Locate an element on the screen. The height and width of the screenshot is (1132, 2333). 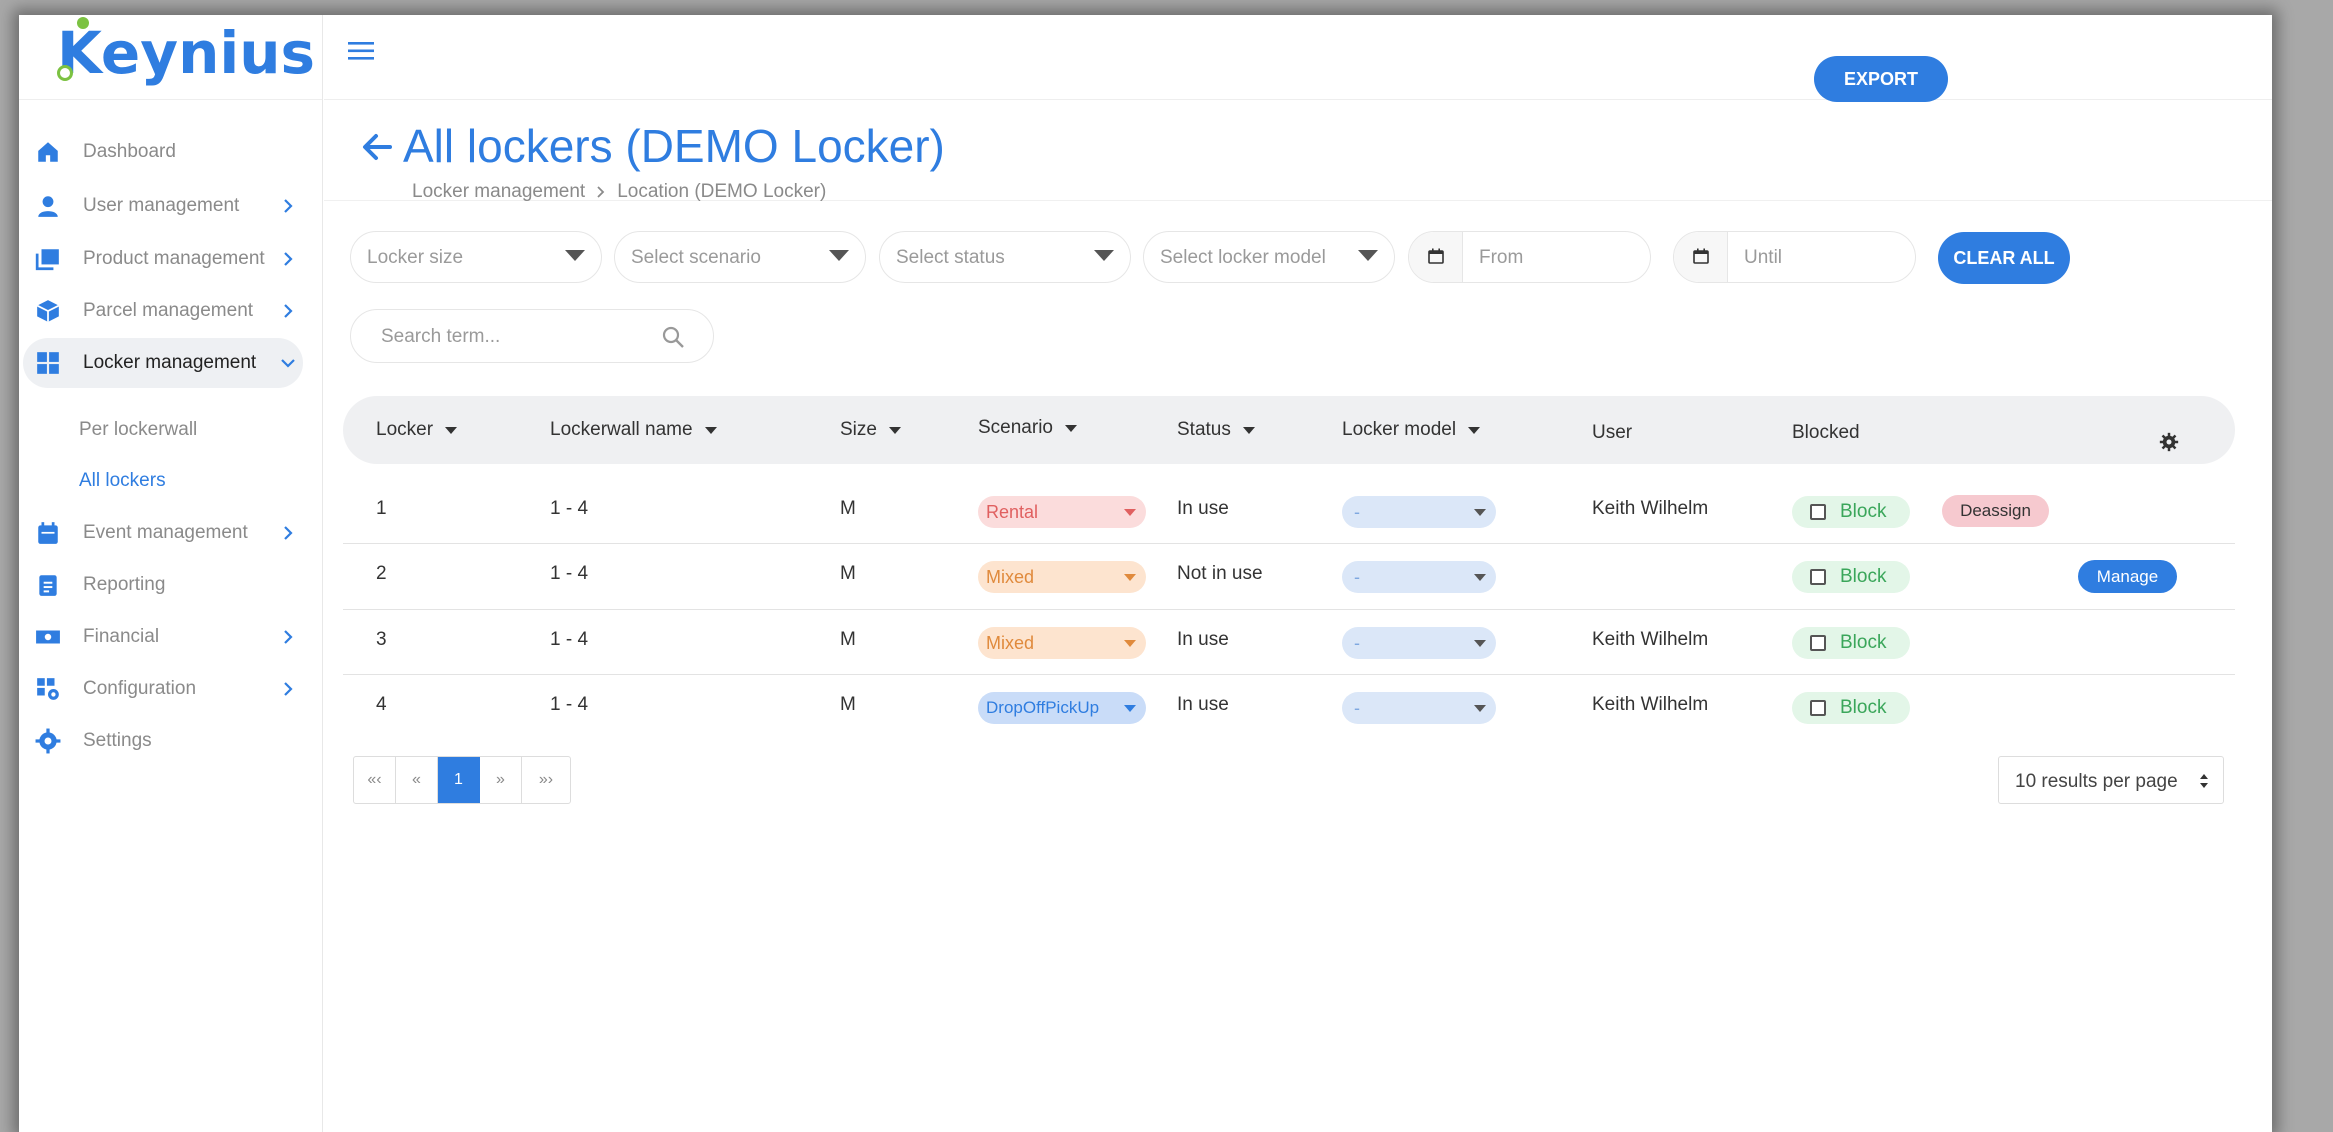
locker-size-select: Locker size is located at coordinates (476, 257).